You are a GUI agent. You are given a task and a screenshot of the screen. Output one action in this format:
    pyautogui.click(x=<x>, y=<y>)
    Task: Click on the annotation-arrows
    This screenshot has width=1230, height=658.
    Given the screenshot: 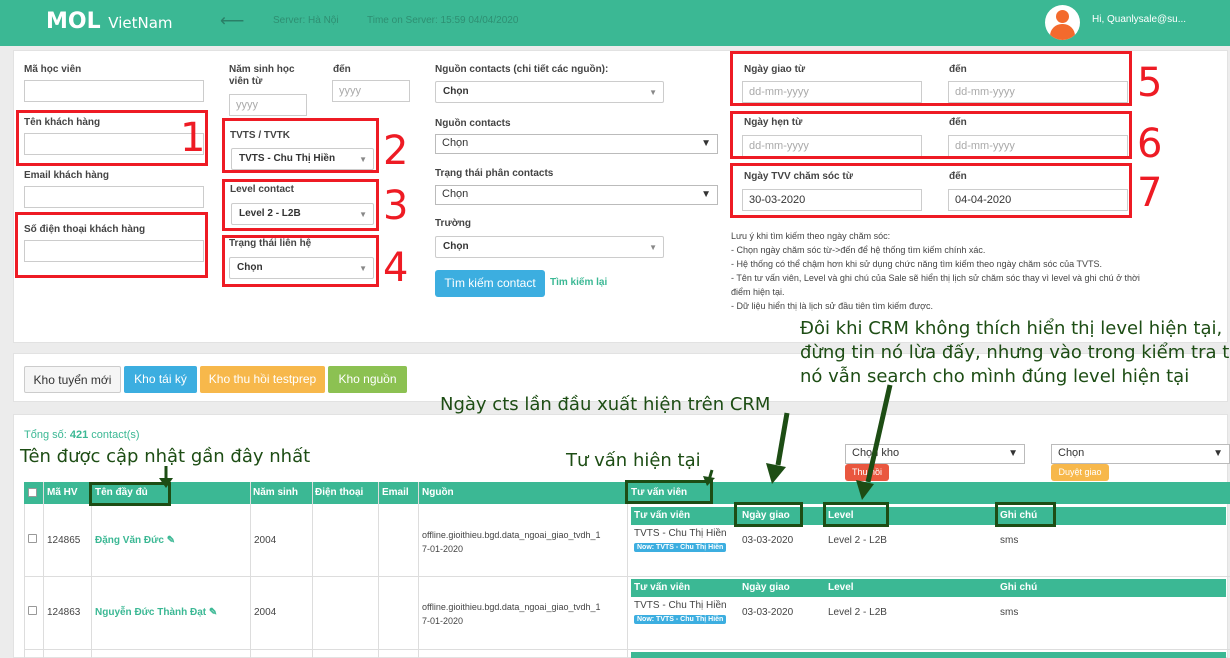 What is the action you would take?
    pyautogui.click(x=526, y=442)
    